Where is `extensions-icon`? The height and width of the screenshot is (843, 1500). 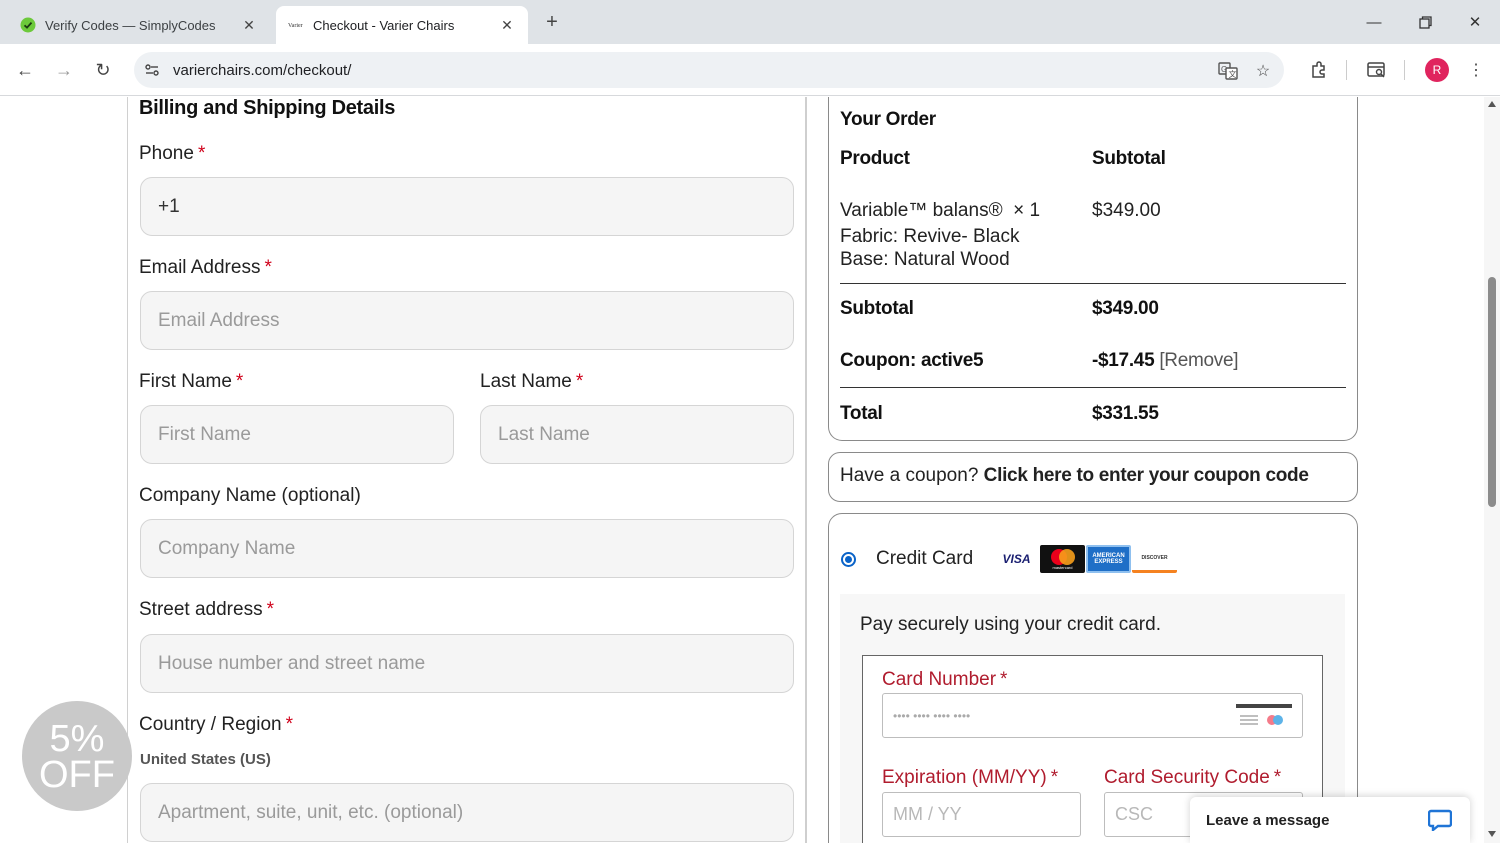
extensions-icon is located at coordinates (1319, 70).